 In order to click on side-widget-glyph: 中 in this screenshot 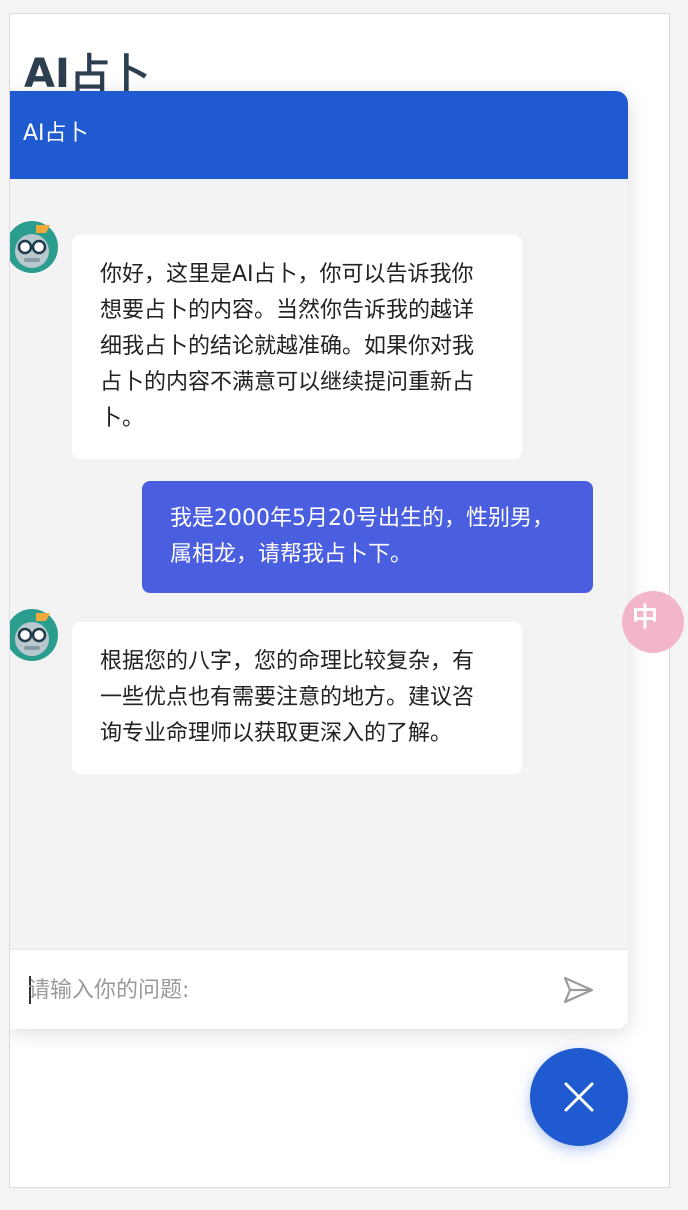, I will do `click(645, 618)`.